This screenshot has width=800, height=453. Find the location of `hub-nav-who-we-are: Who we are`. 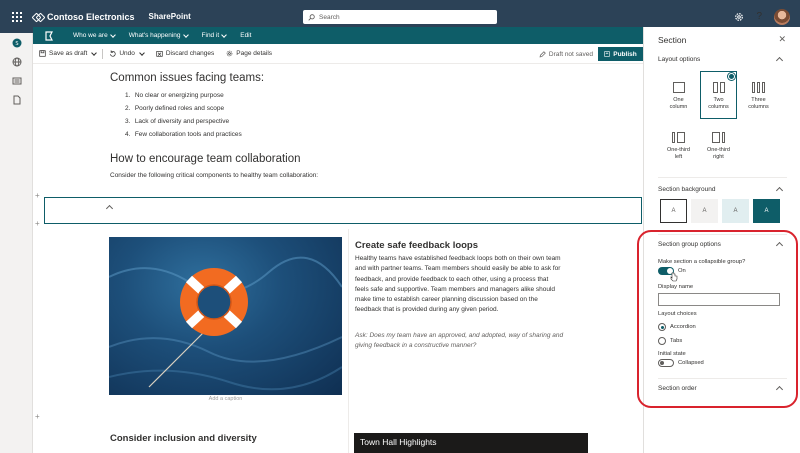

hub-nav-who-we-are: Who we are is located at coordinates (94, 35).